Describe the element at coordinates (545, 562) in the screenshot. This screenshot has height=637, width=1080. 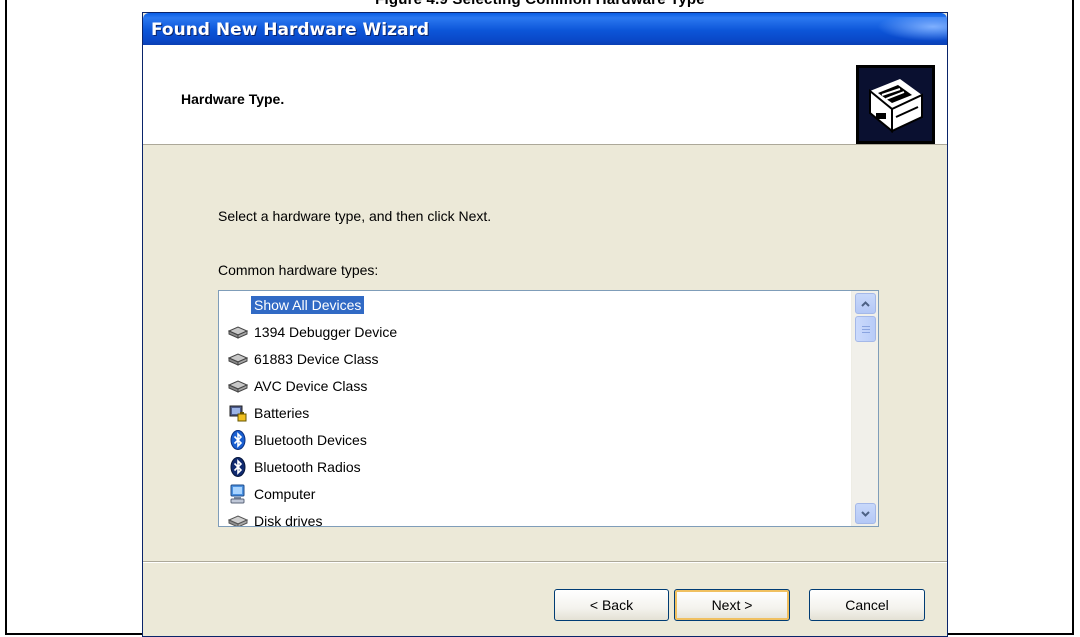
I see `footer-divider` at that location.